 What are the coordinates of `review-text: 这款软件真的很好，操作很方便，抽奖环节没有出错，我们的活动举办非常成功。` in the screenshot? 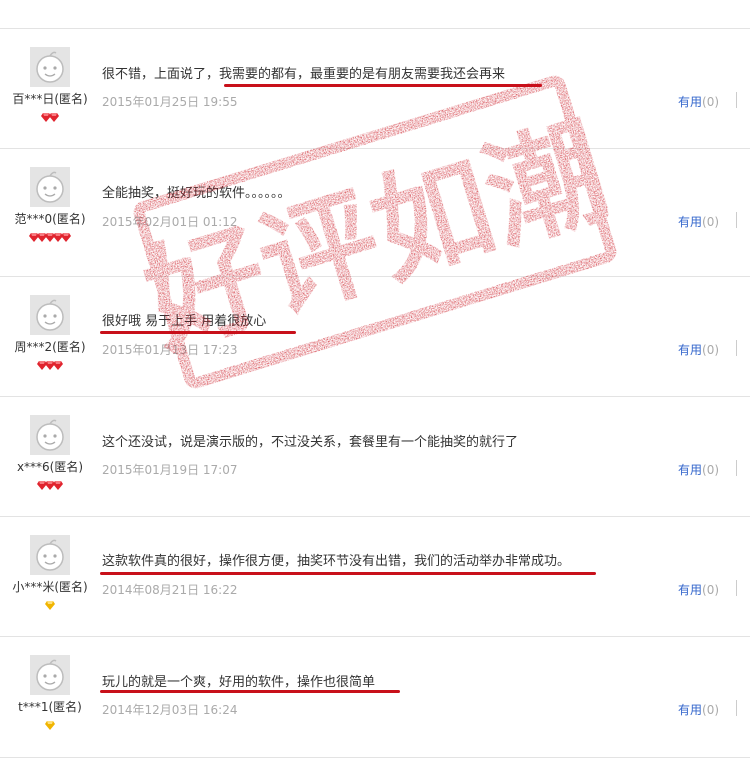 It's located at (336, 561).